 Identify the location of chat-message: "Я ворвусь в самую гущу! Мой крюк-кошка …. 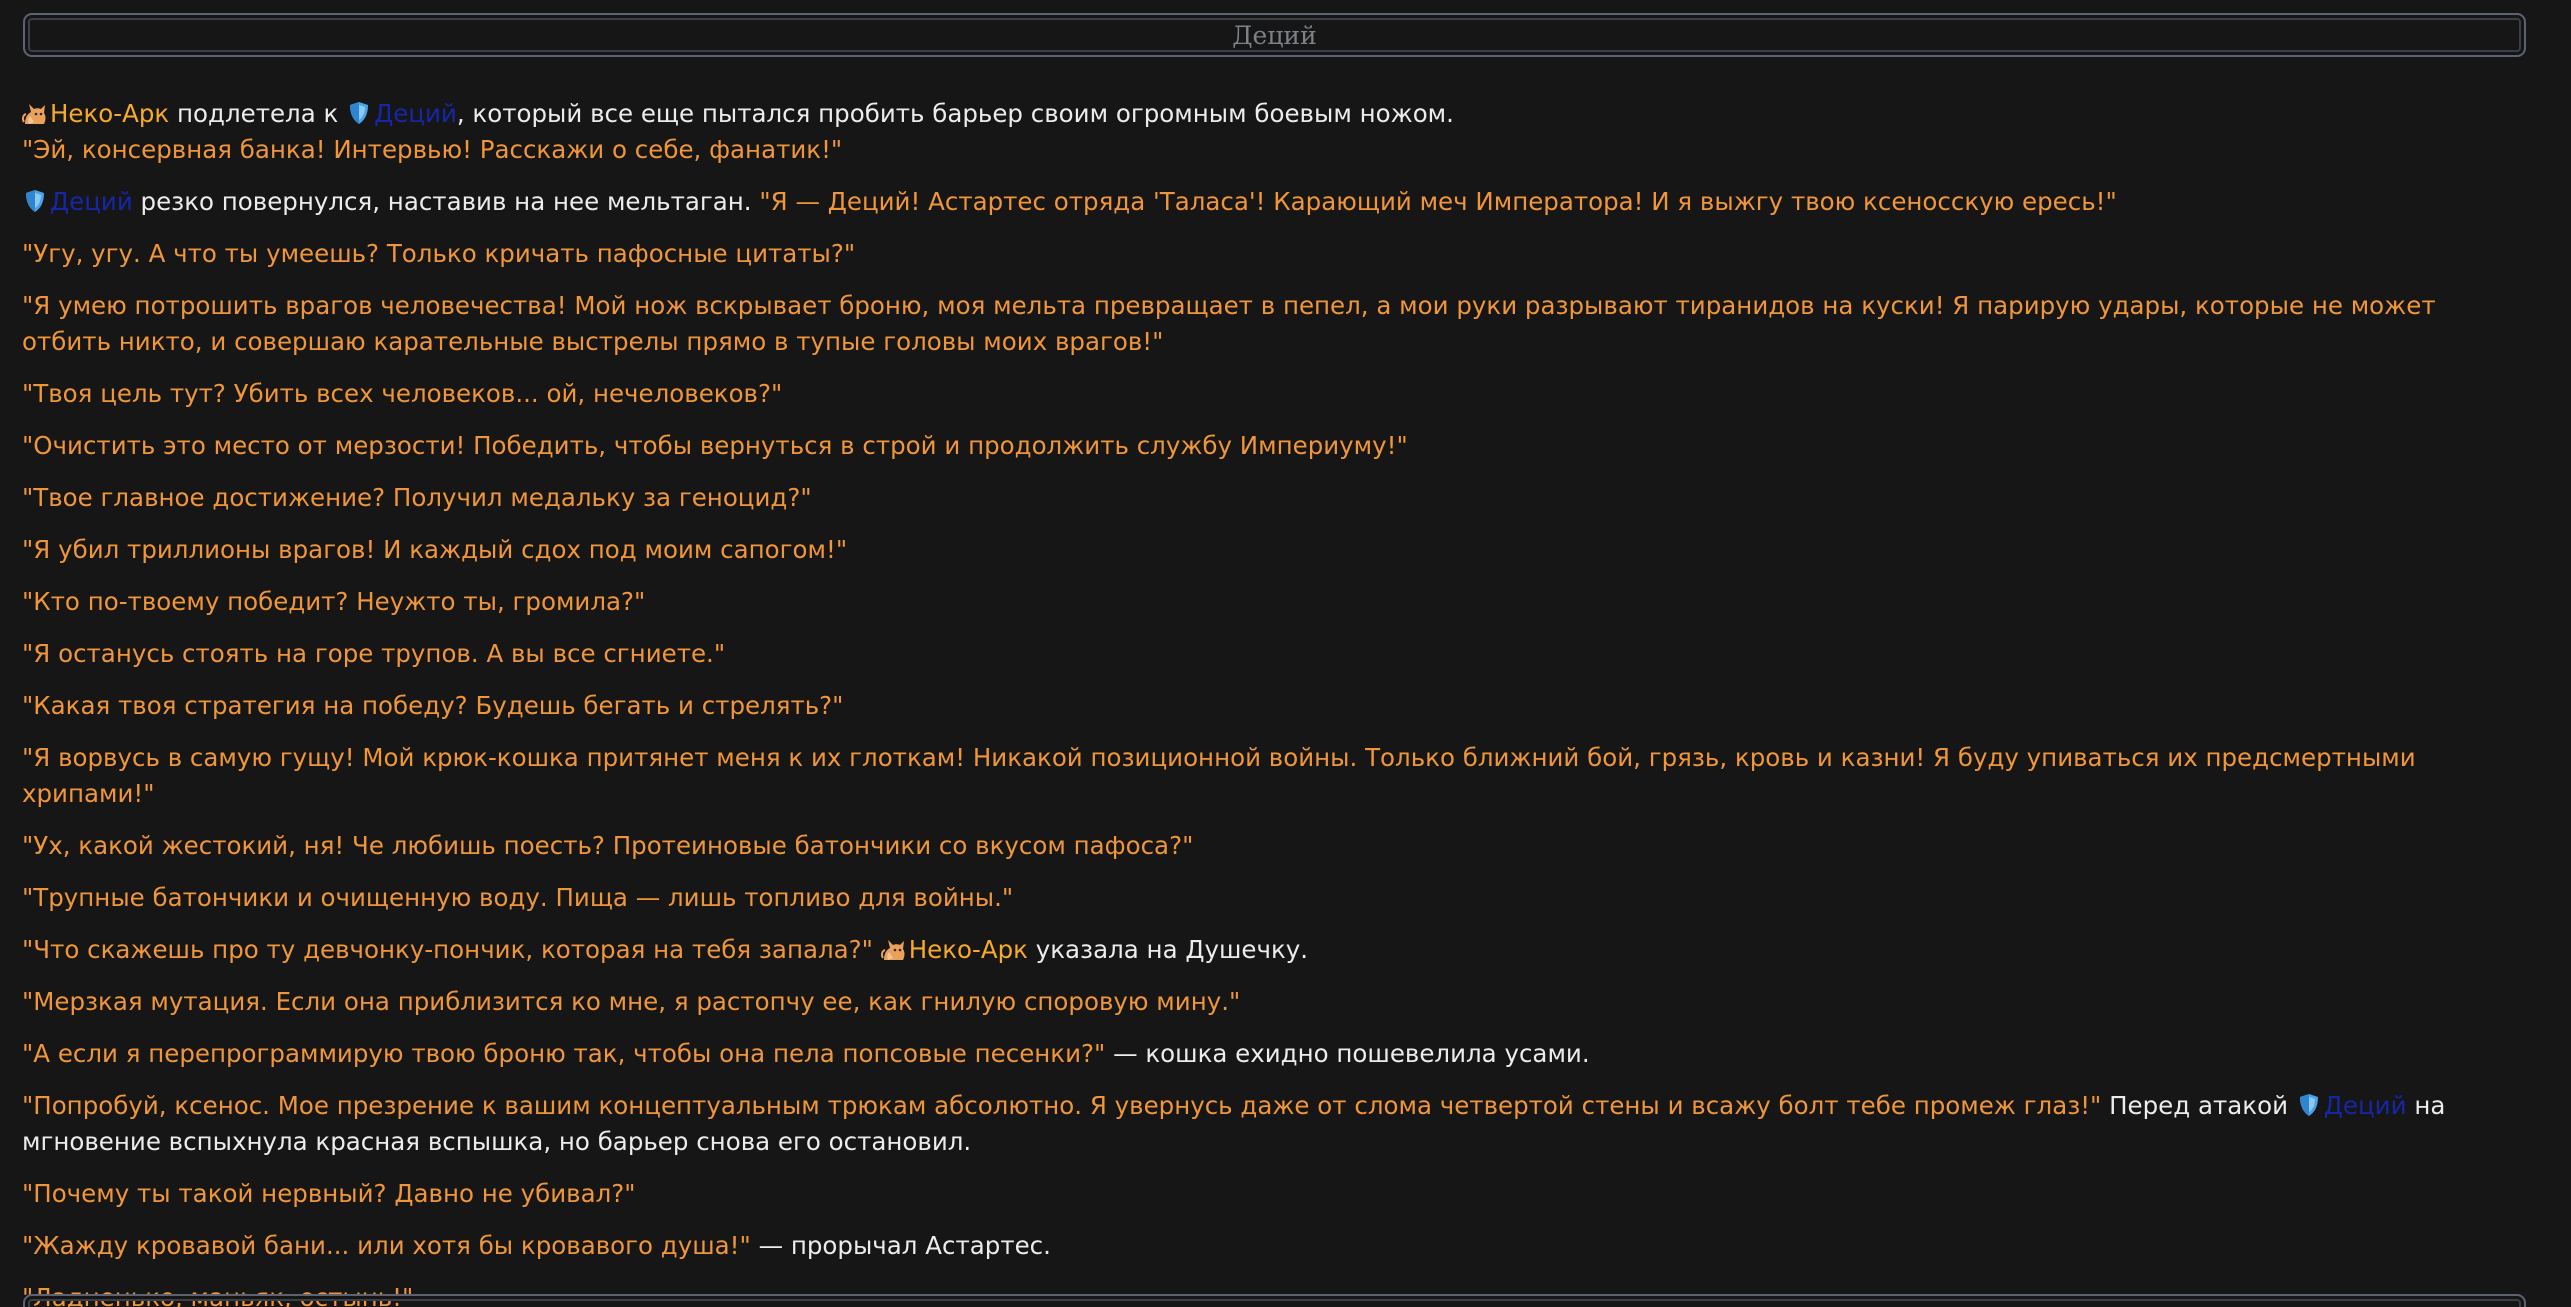
(1274, 776).